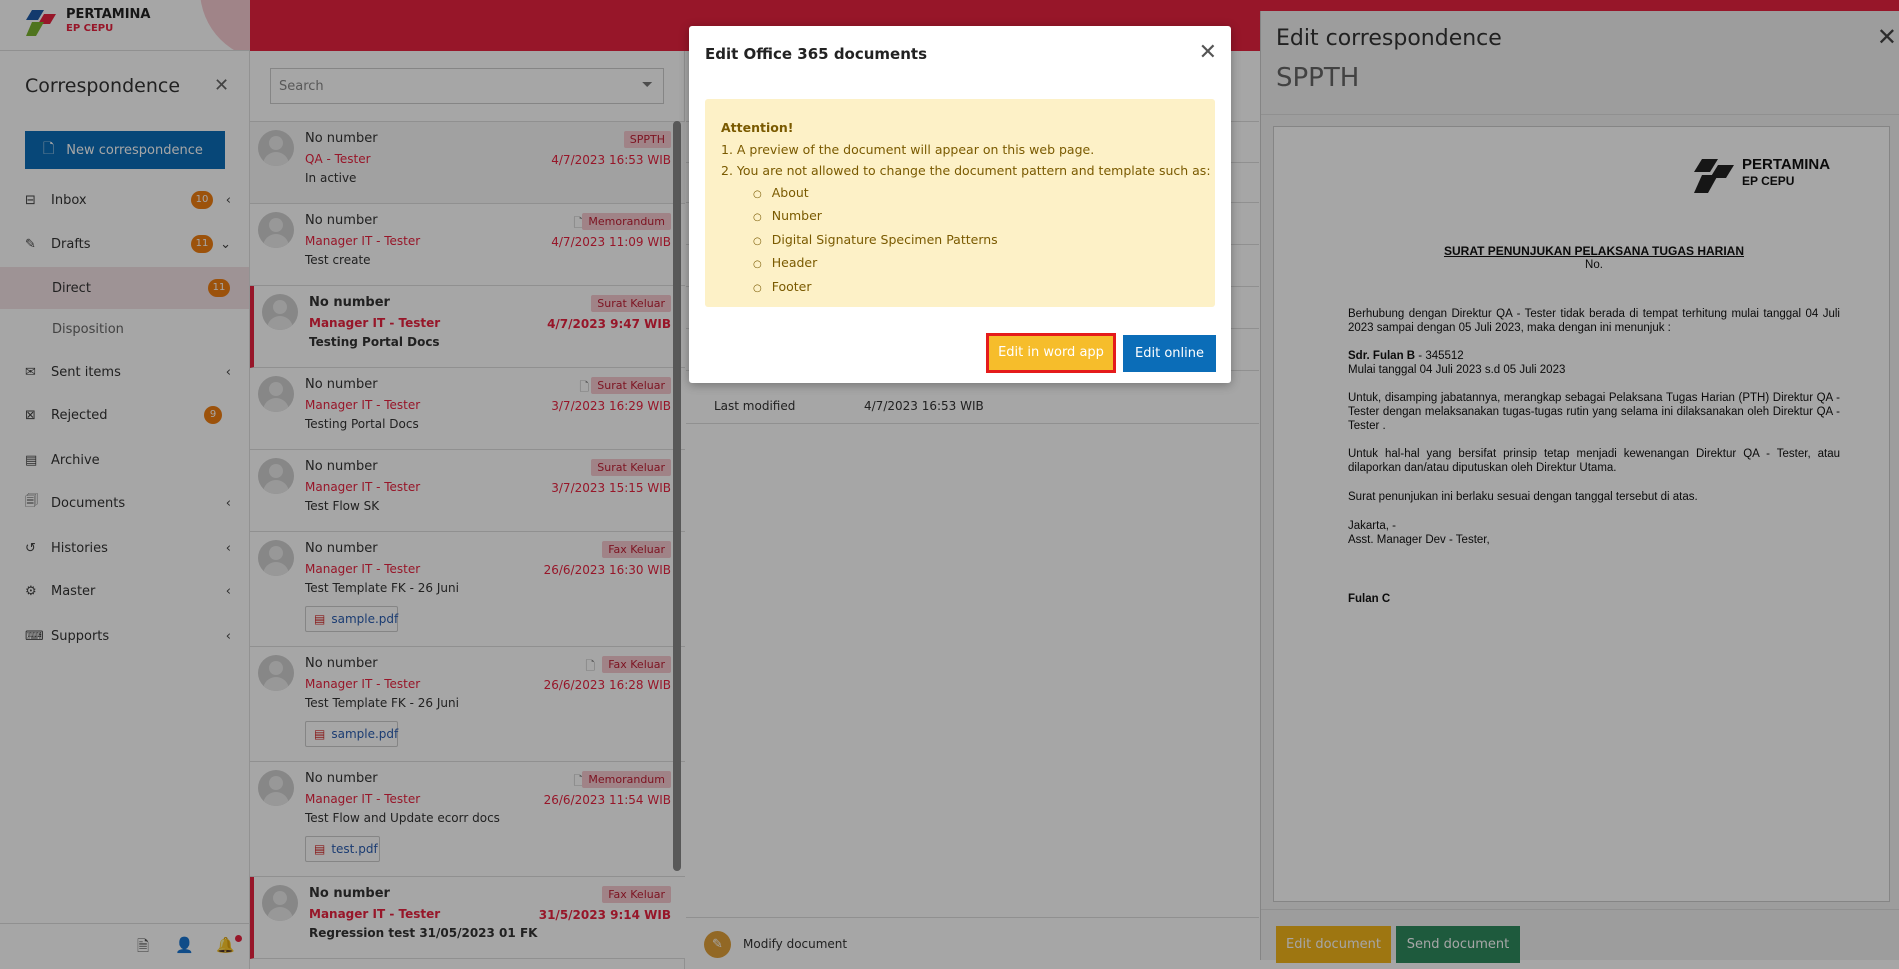 The height and width of the screenshot is (969, 1899). I want to click on attention-heading: Attention!, so click(757, 127).